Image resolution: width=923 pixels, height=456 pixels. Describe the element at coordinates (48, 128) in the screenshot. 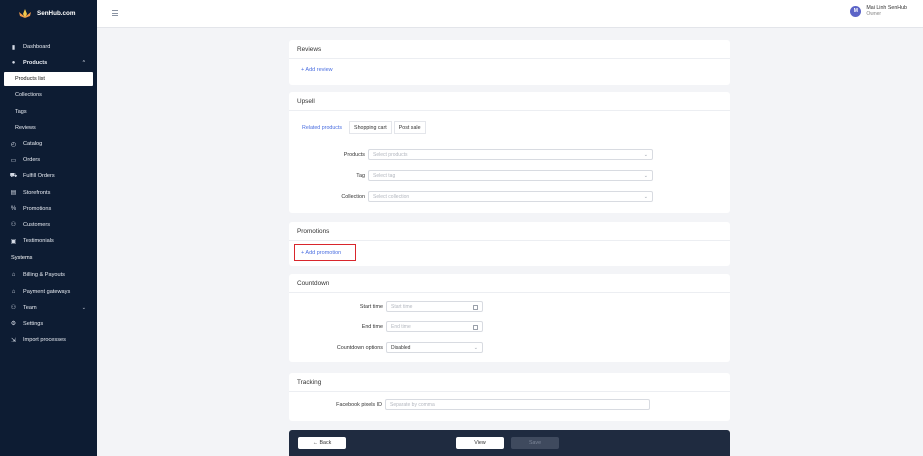

I see `sidebar-item-reviews: Reviews` at that location.